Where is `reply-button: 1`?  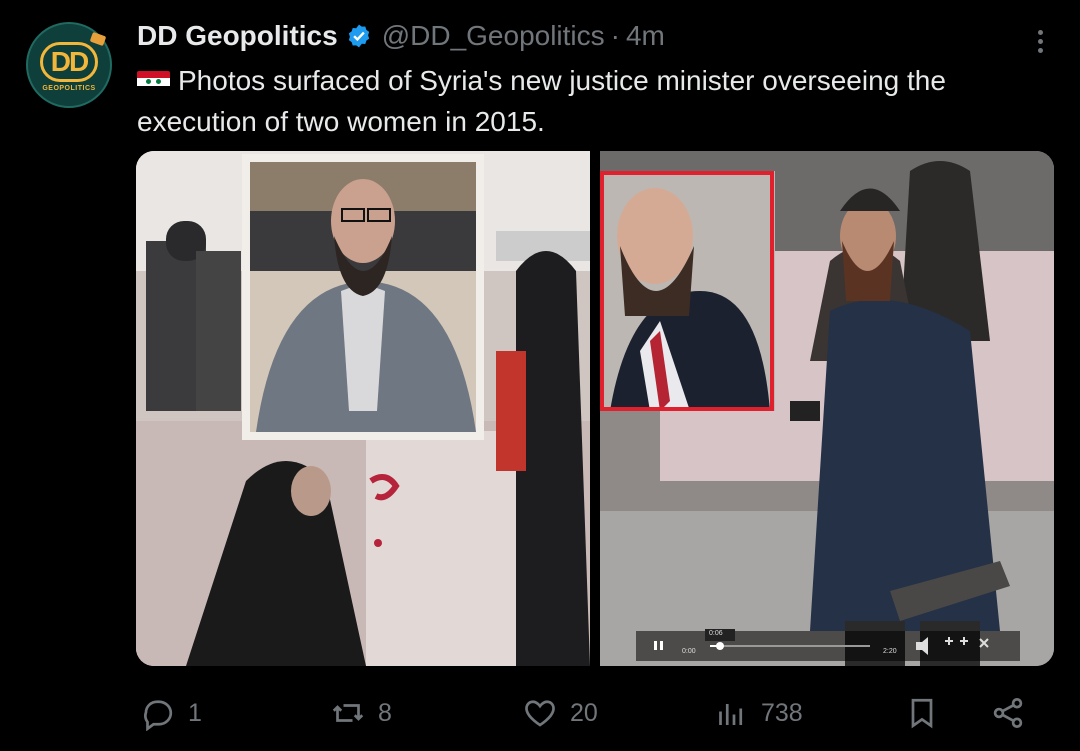 reply-button: 1 is located at coordinates (171, 713).